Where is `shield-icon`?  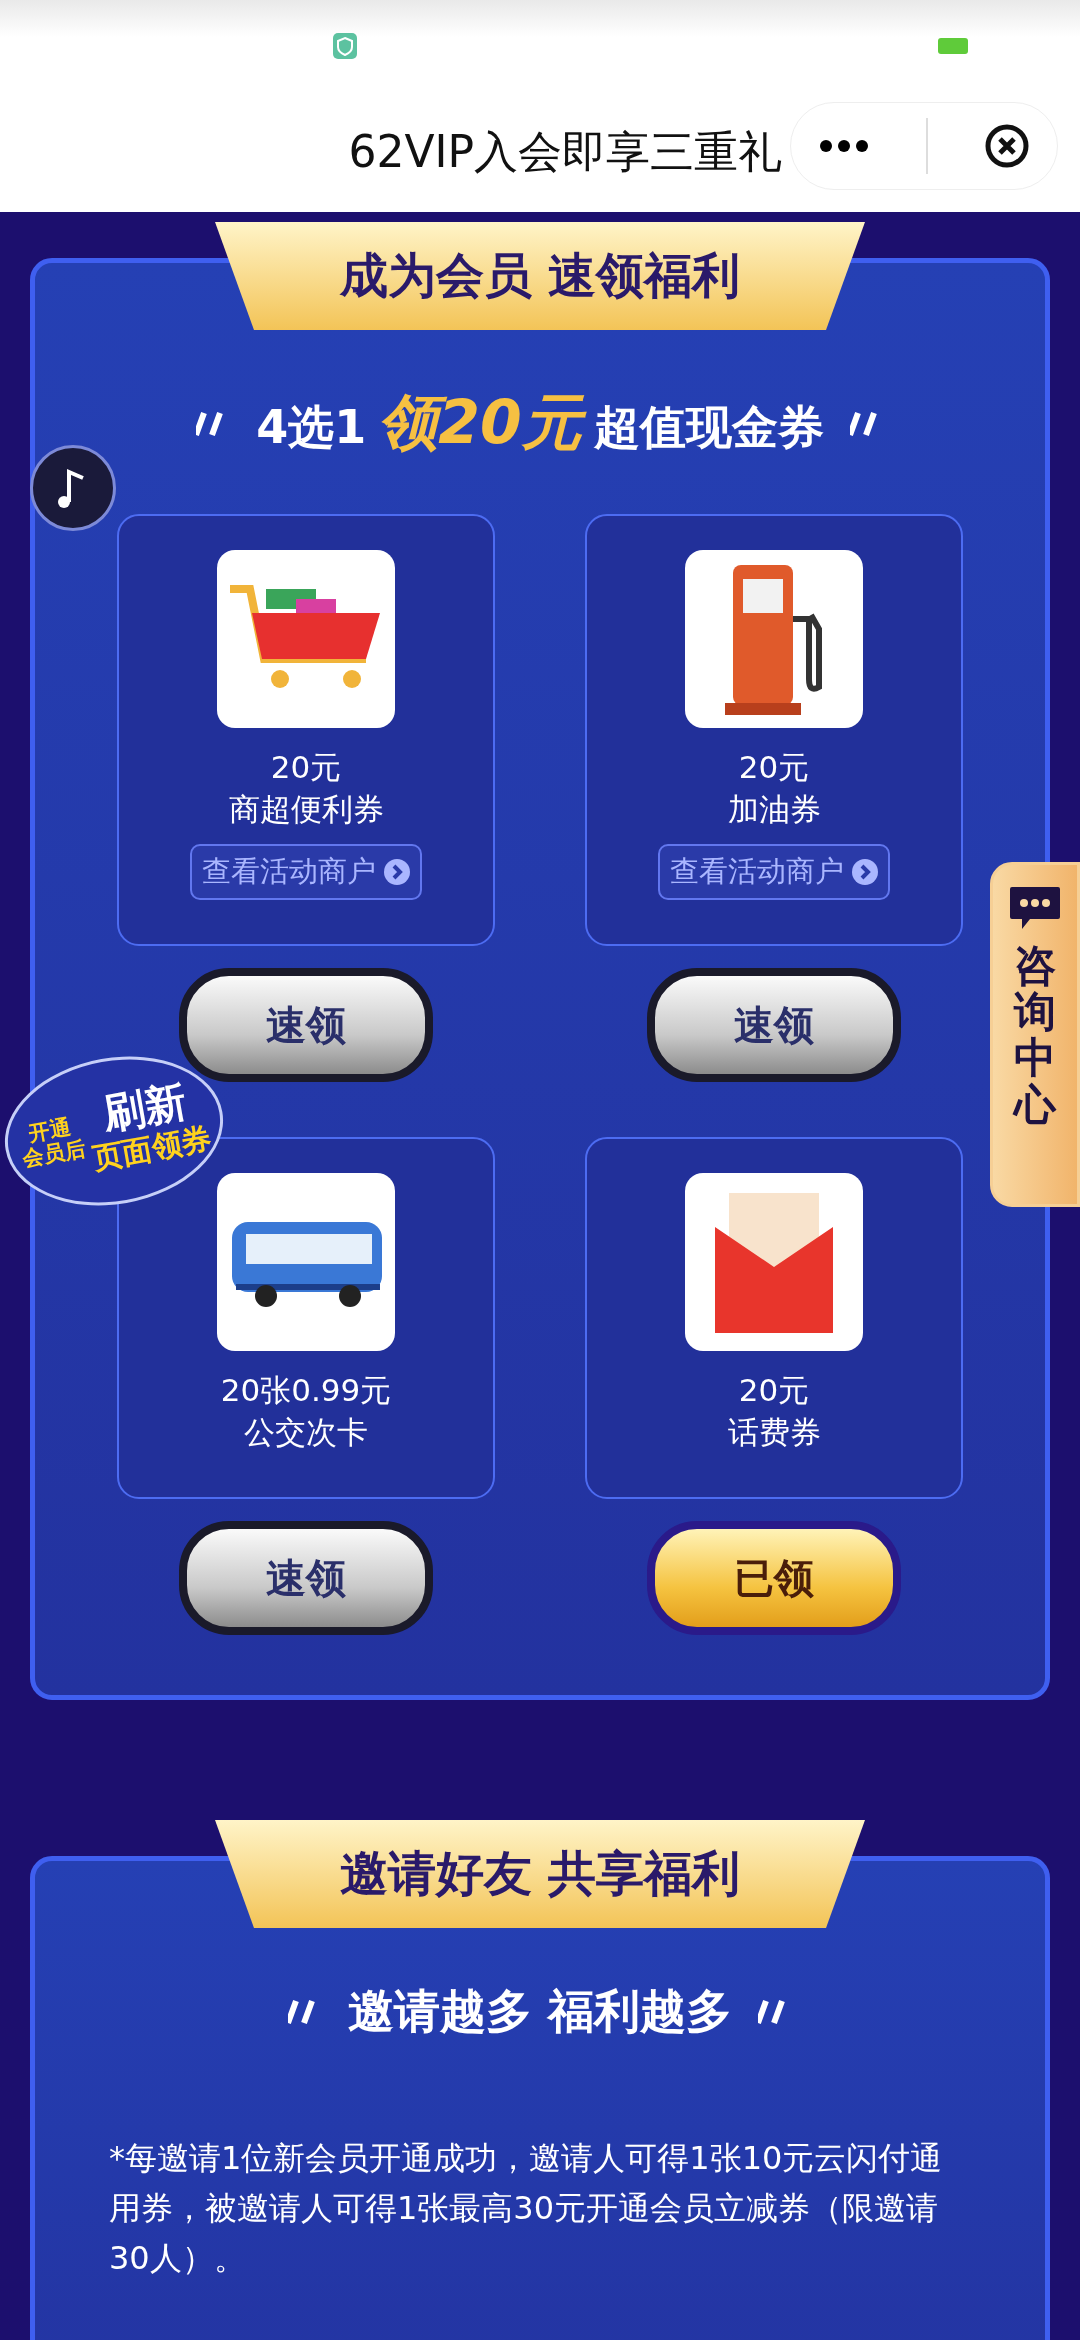
shield-icon is located at coordinates (345, 46).